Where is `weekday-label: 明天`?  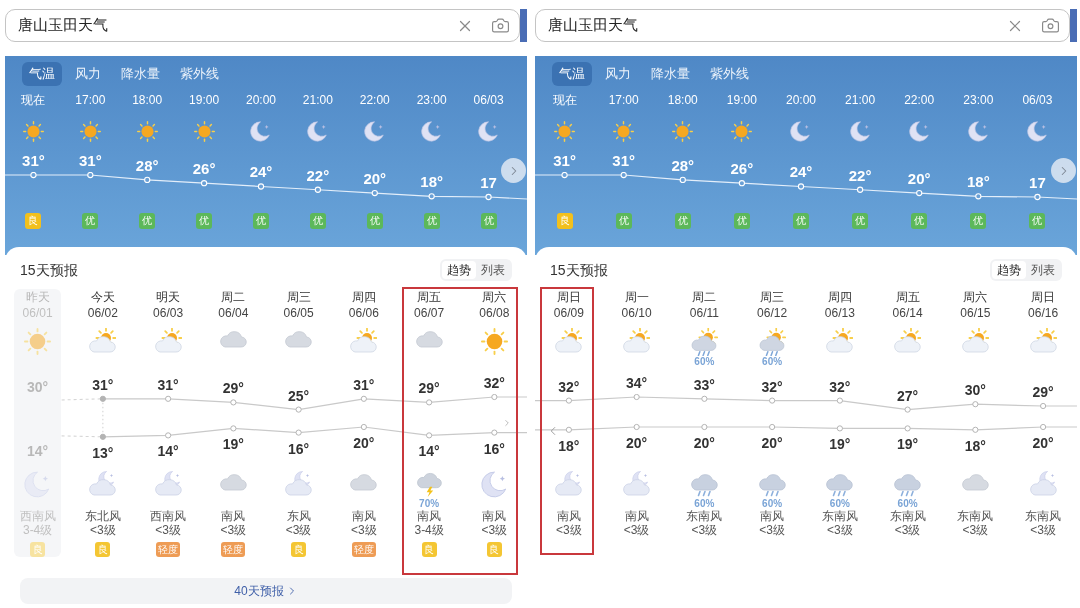
weekday-label: 明天 is located at coordinates (168, 297).